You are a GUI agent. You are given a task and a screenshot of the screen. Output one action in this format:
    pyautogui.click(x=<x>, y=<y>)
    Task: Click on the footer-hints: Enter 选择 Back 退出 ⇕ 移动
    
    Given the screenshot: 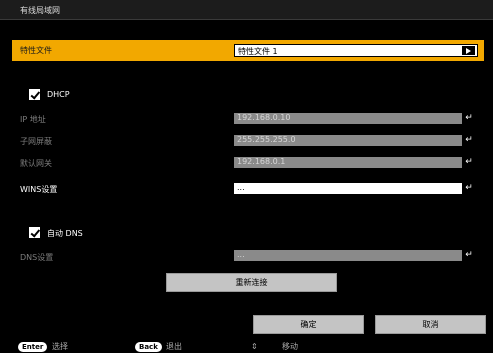 What is the action you would take?
    pyautogui.click(x=246, y=347)
    